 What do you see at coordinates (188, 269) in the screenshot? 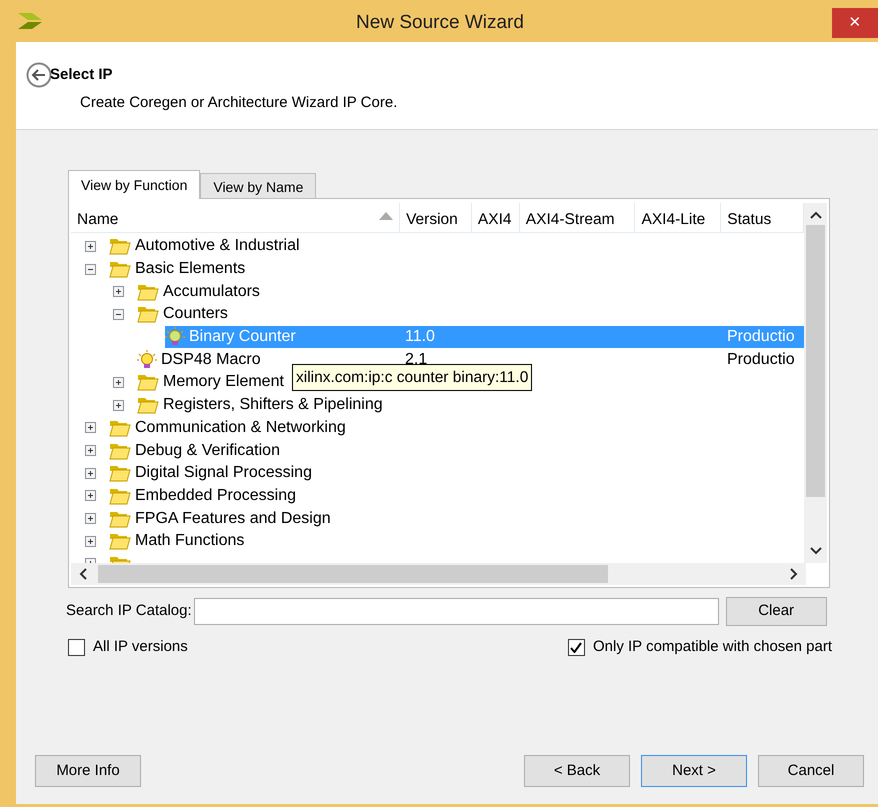
I see `tree-item: Basic Elements` at bounding box center [188, 269].